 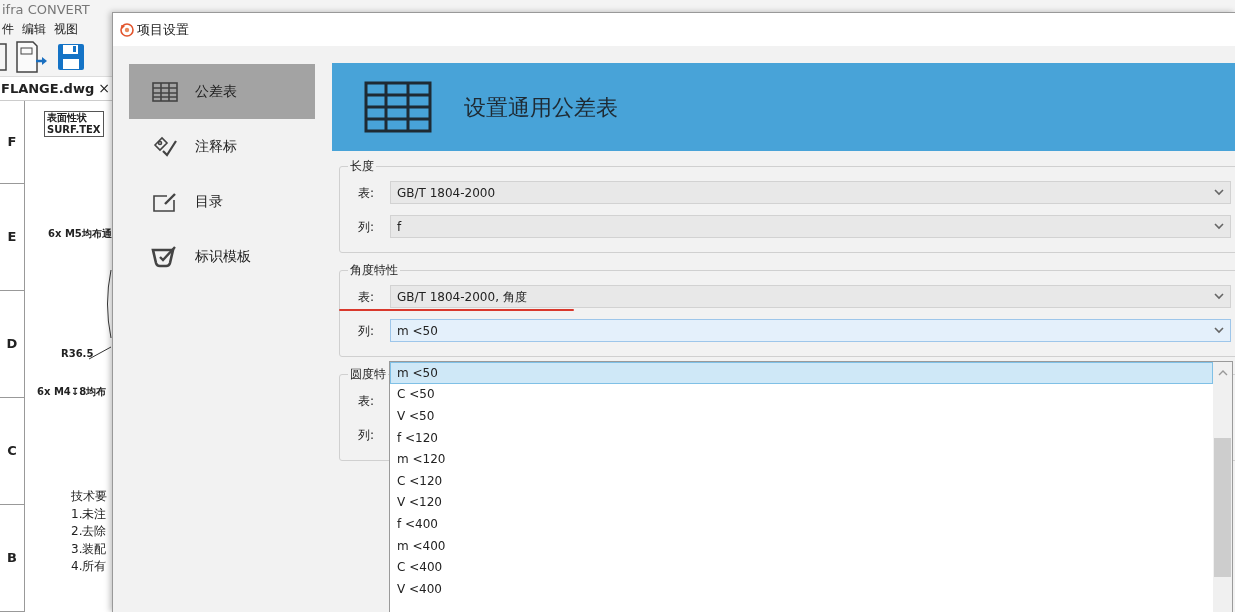 I want to click on scroll-up-icon, so click(x=1222, y=373).